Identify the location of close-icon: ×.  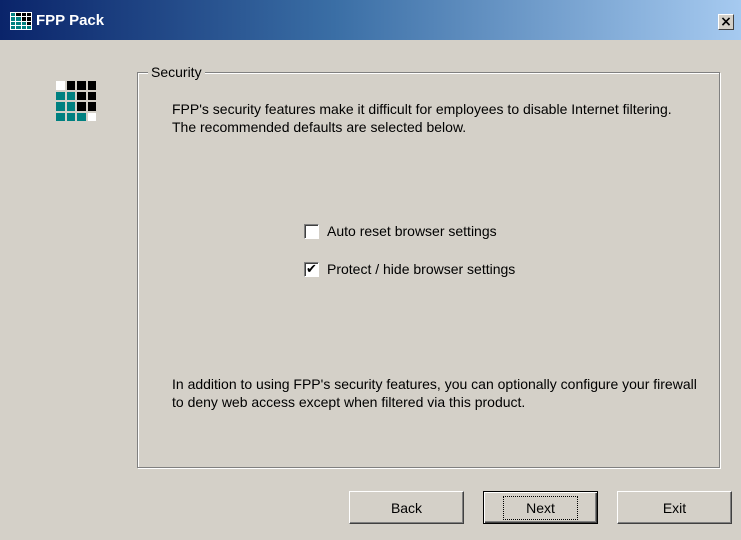
(726, 22).